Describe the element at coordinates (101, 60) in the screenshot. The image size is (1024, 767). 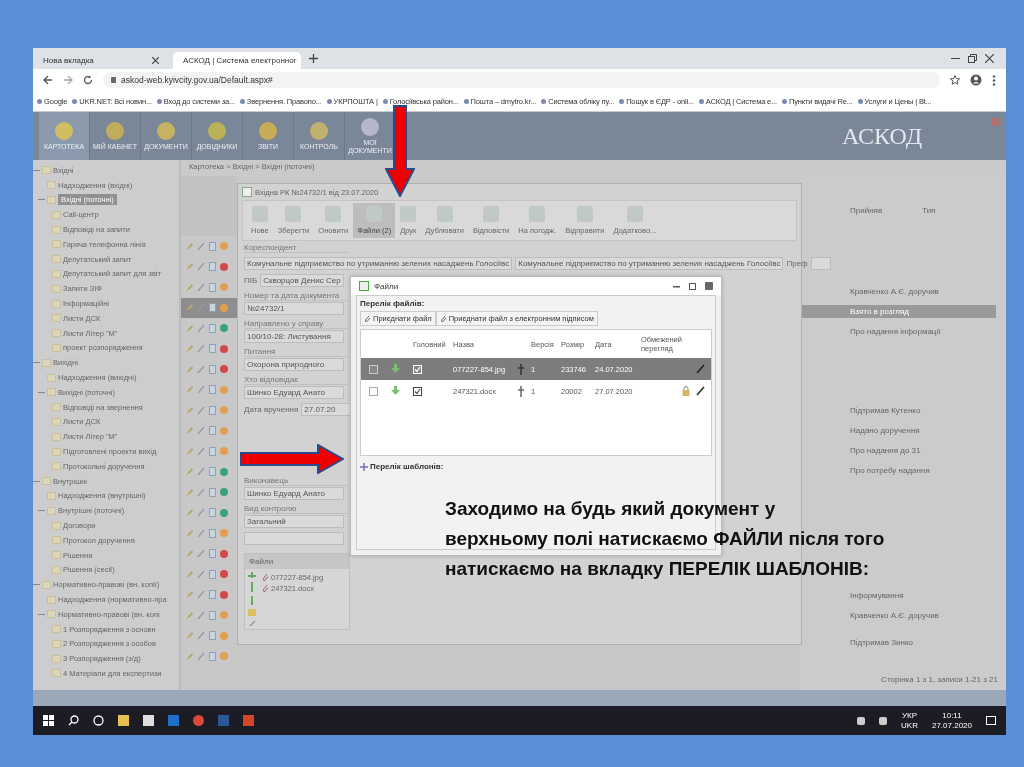
I see `browser-tab: Нова вкладка` at that location.